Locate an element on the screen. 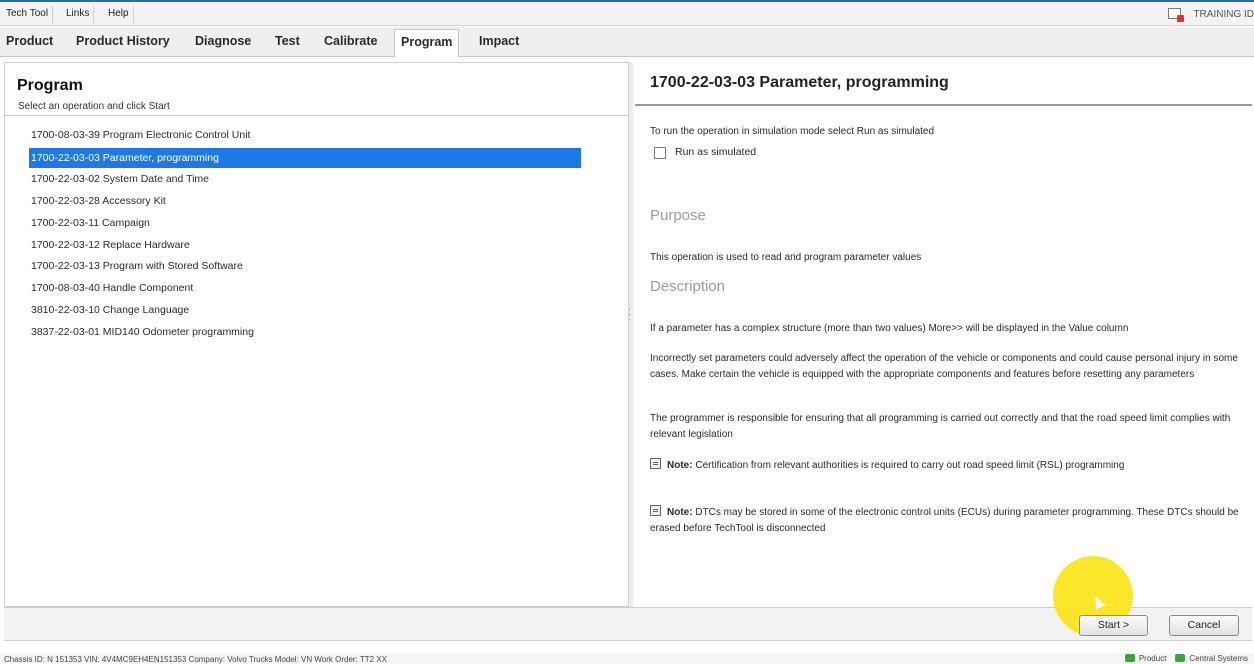 This screenshot has width=1254, height=664. list-item: 1700-22-03-28 Accessory Kit is located at coordinates (305, 202).